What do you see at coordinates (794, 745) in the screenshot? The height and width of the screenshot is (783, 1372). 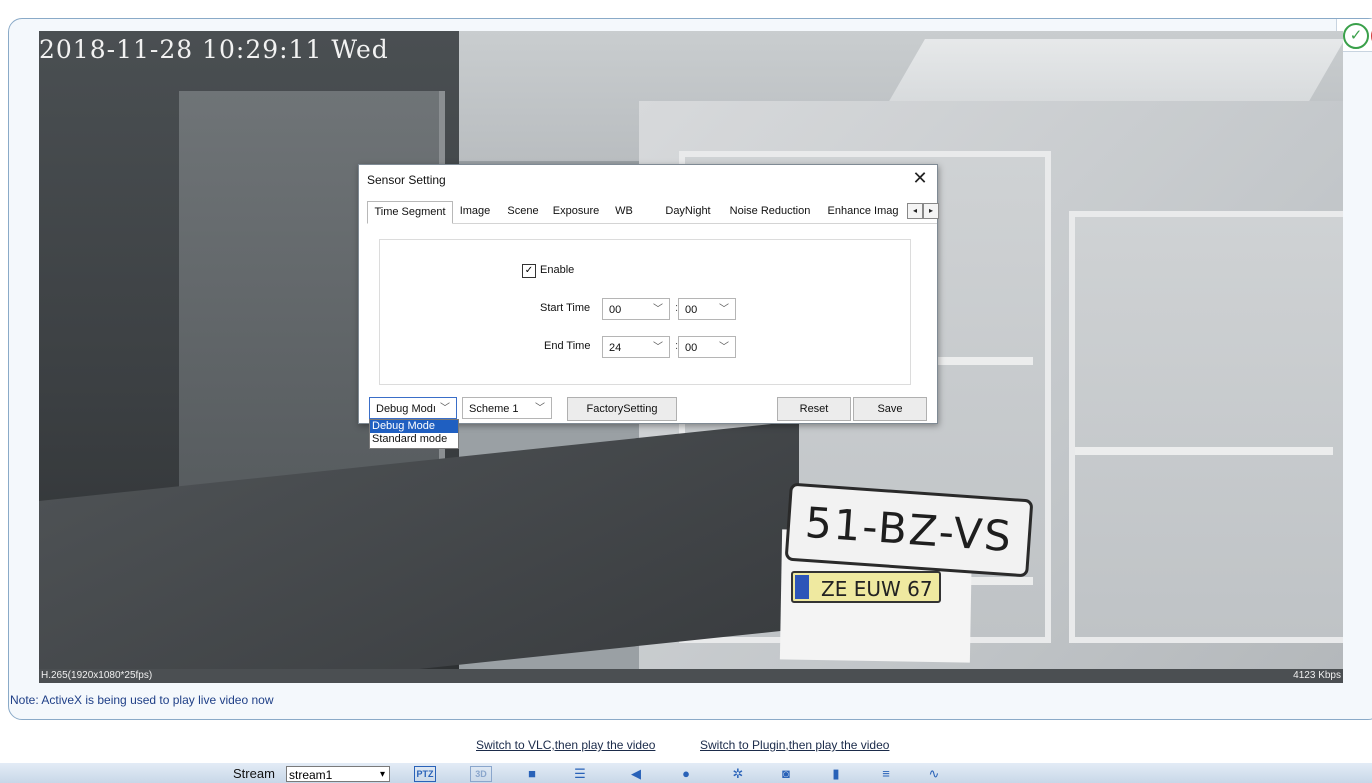 I see `switch-plugin-link: Switch to Plugin,then play the video` at bounding box center [794, 745].